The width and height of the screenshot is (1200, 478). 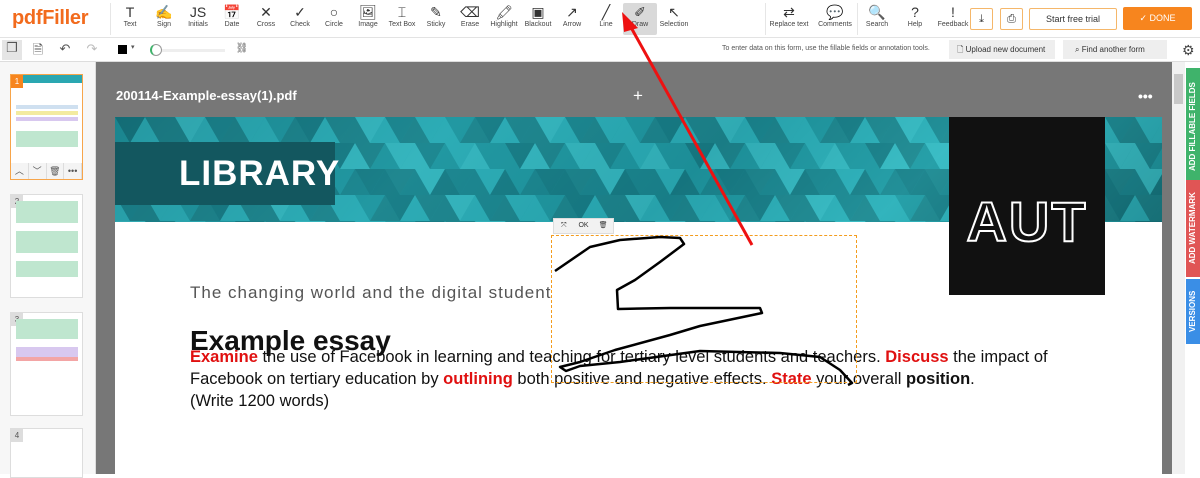 I want to click on ok-button: OK, so click(x=584, y=226).